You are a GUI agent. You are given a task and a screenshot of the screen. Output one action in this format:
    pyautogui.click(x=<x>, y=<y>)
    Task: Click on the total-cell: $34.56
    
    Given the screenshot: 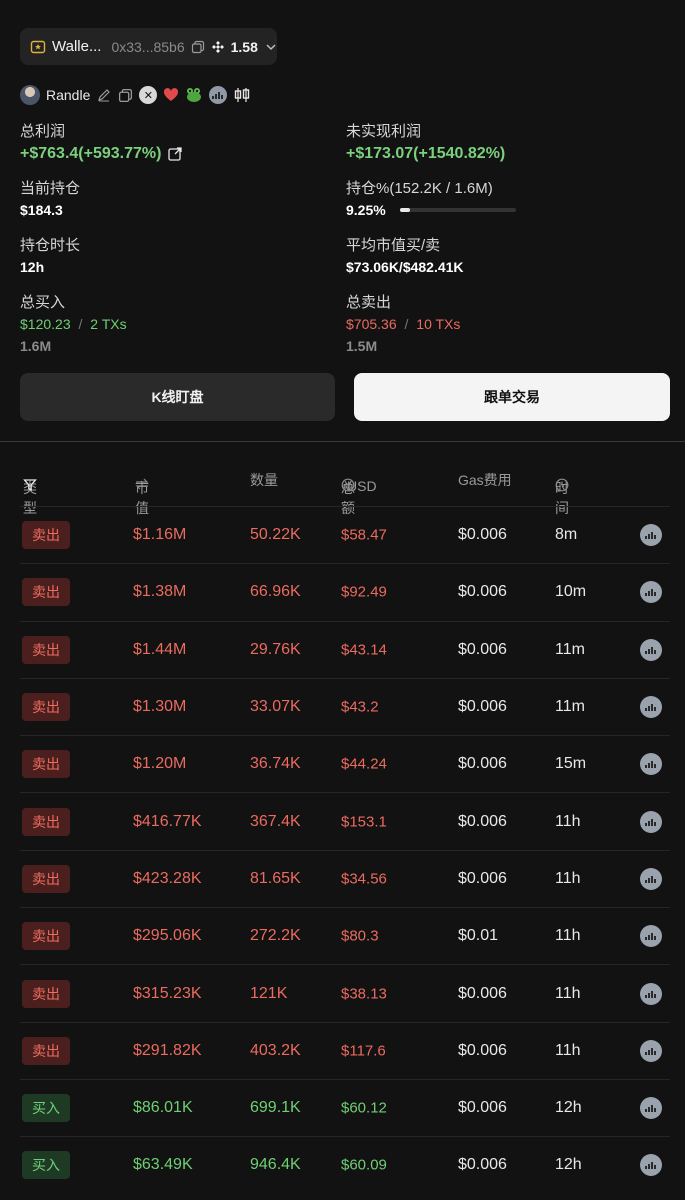 What is the action you would take?
    pyautogui.click(x=364, y=879)
    